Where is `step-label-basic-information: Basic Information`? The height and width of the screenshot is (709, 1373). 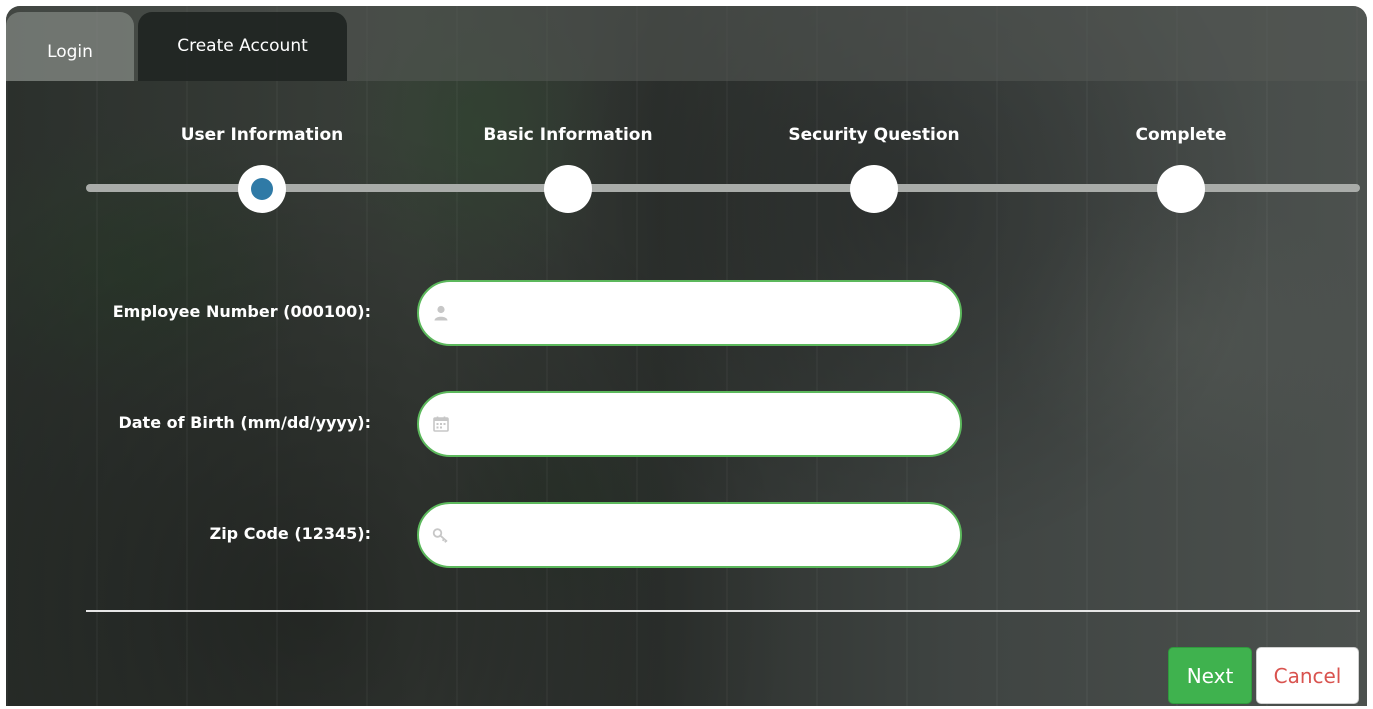
step-label-basic-information: Basic Information is located at coordinates (568, 135).